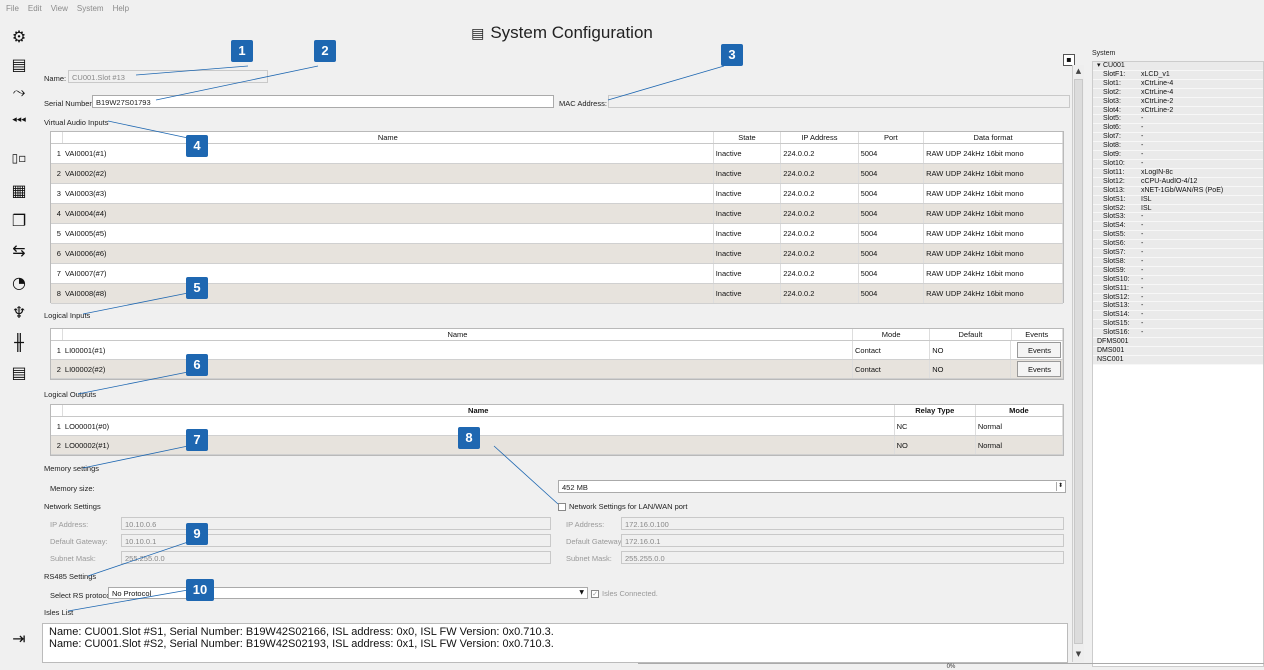 This screenshot has width=1264, height=670. I want to click on exit-icon: ⇥, so click(19, 638).